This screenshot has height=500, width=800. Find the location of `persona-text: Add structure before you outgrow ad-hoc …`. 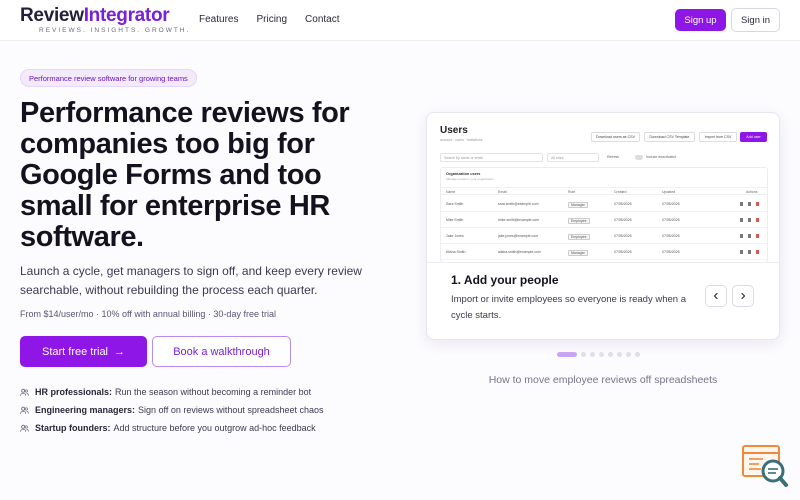

persona-text: Add structure before you outgrow ad-hoc … is located at coordinates (214, 428).